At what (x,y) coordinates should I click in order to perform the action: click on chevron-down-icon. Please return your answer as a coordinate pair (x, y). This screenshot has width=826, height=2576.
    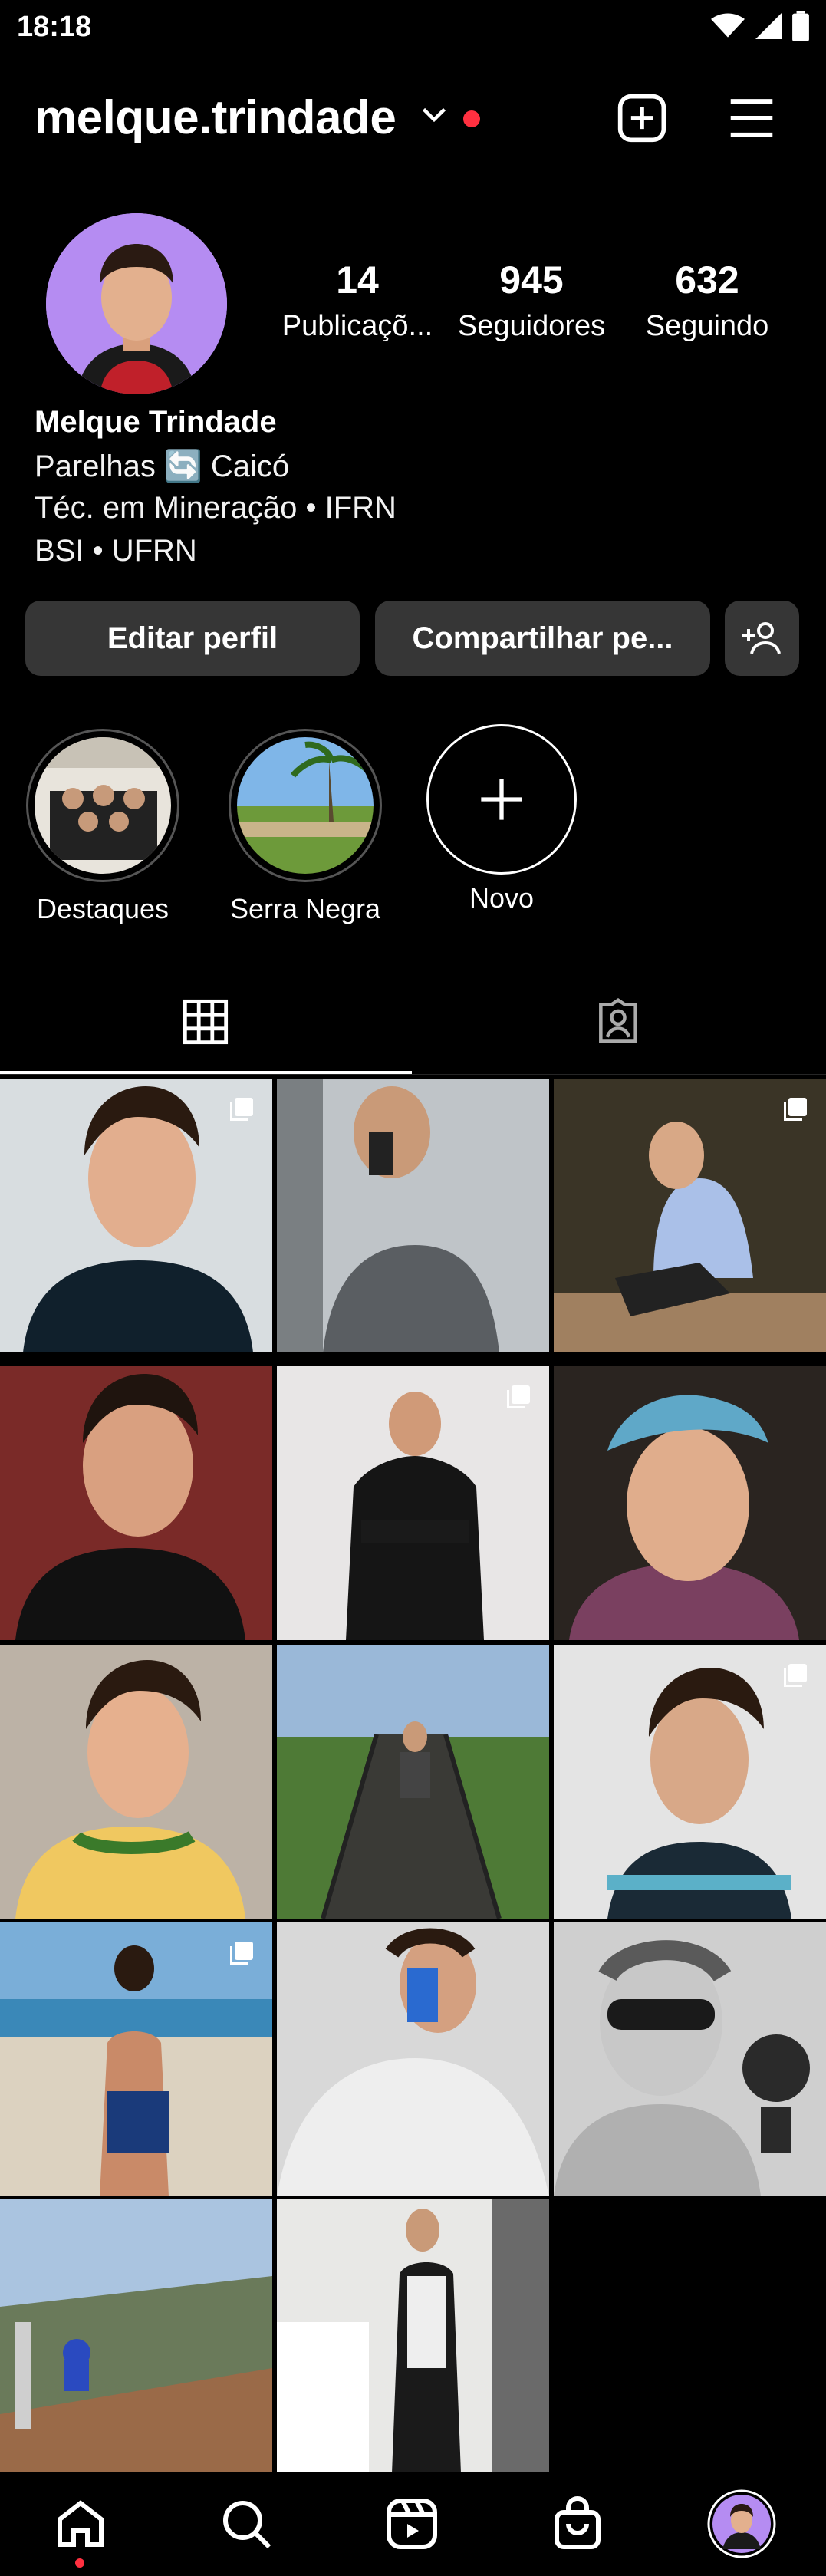
    Looking at the image, I should click on (434, 115).